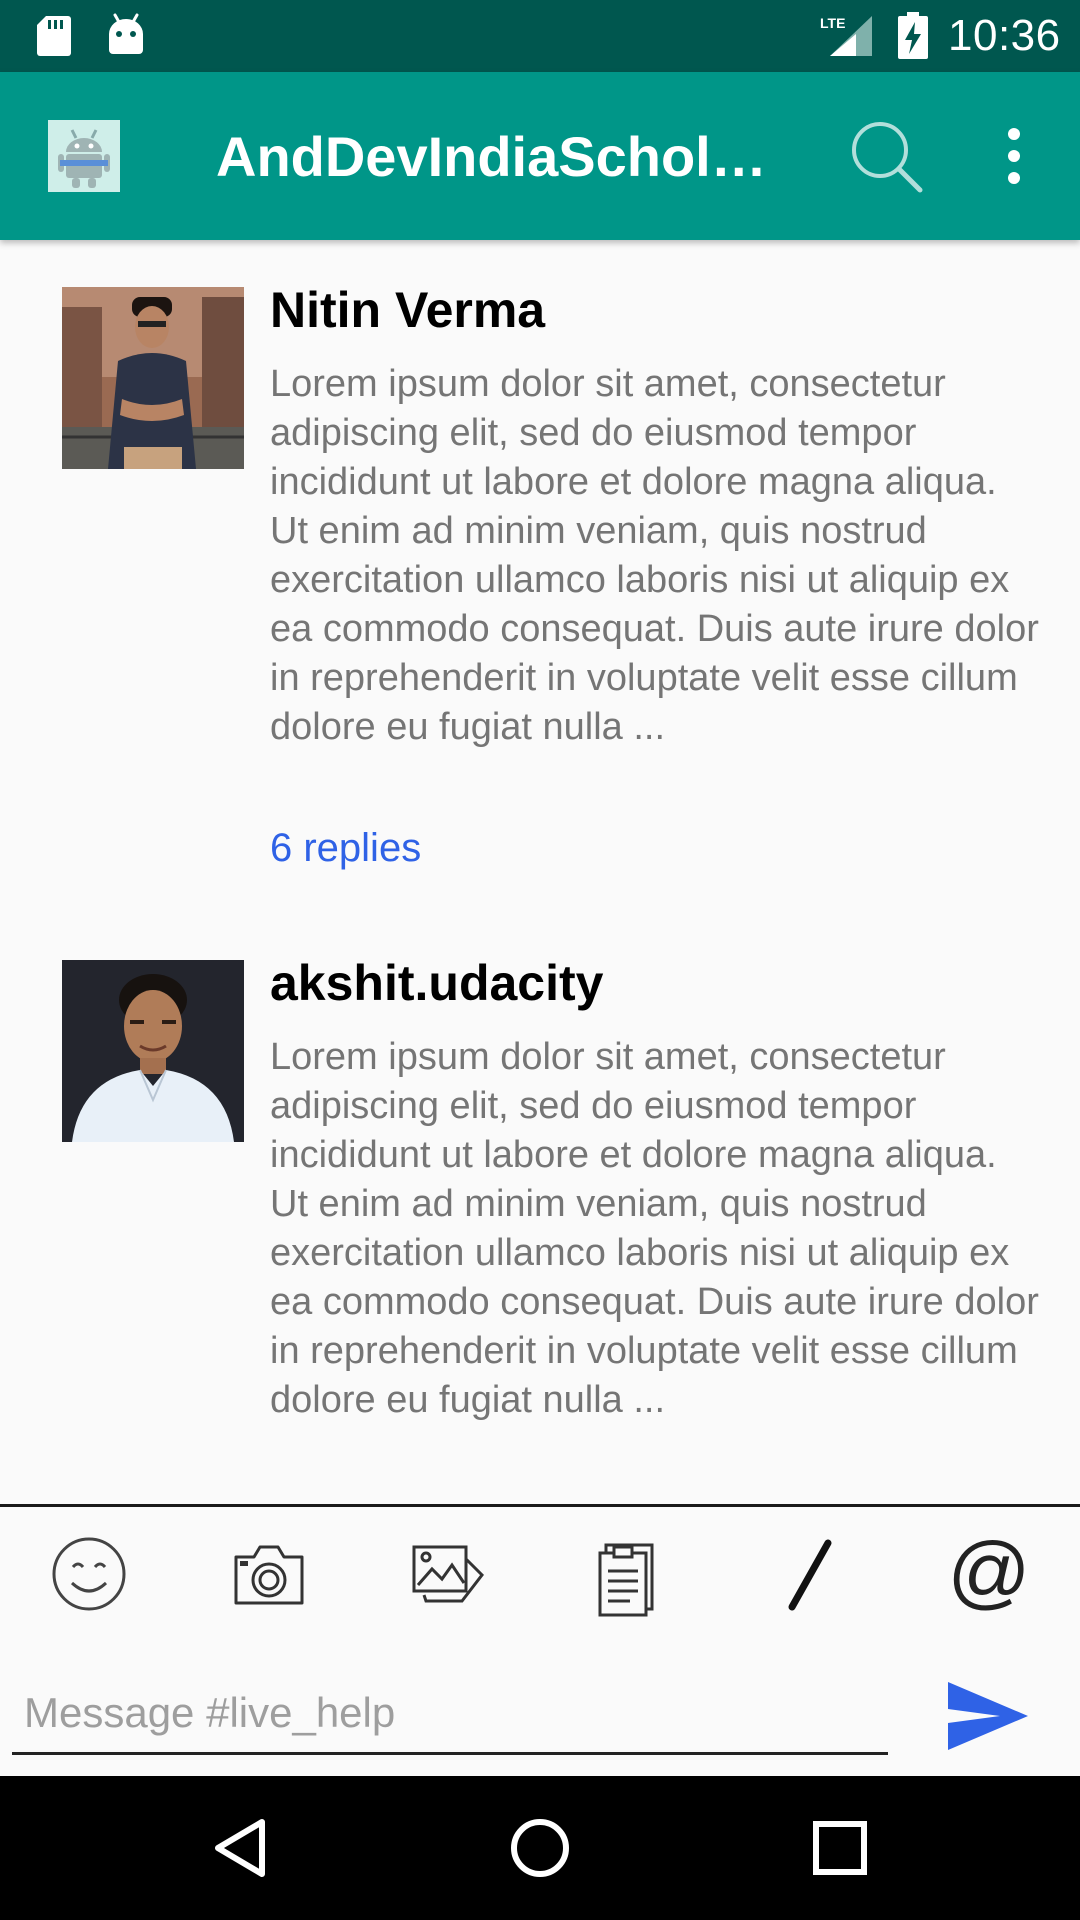  What do you see at coordinates (1004, 35) in the screenshot?
I see `status-time: 10:36` at bounding box center [1004, 35].